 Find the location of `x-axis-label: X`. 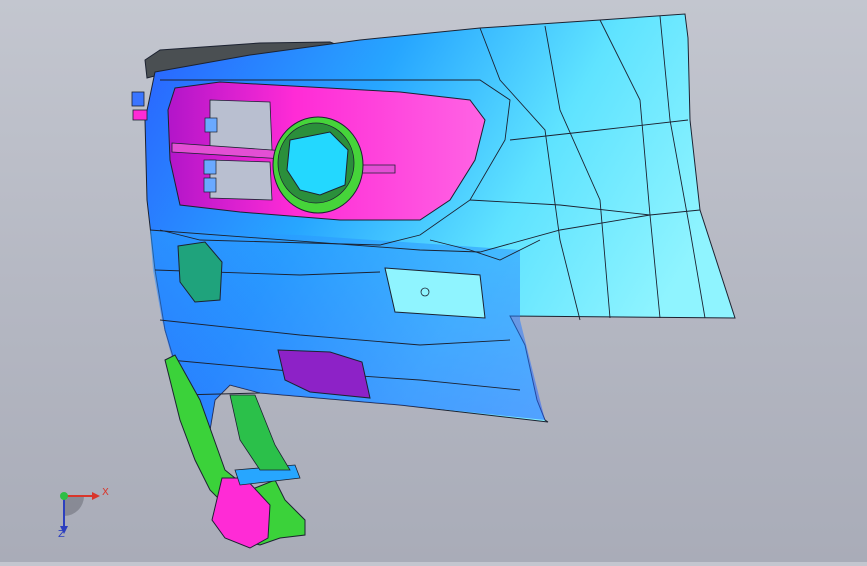

x-axis-label: X is located at coordinates (105, 492).